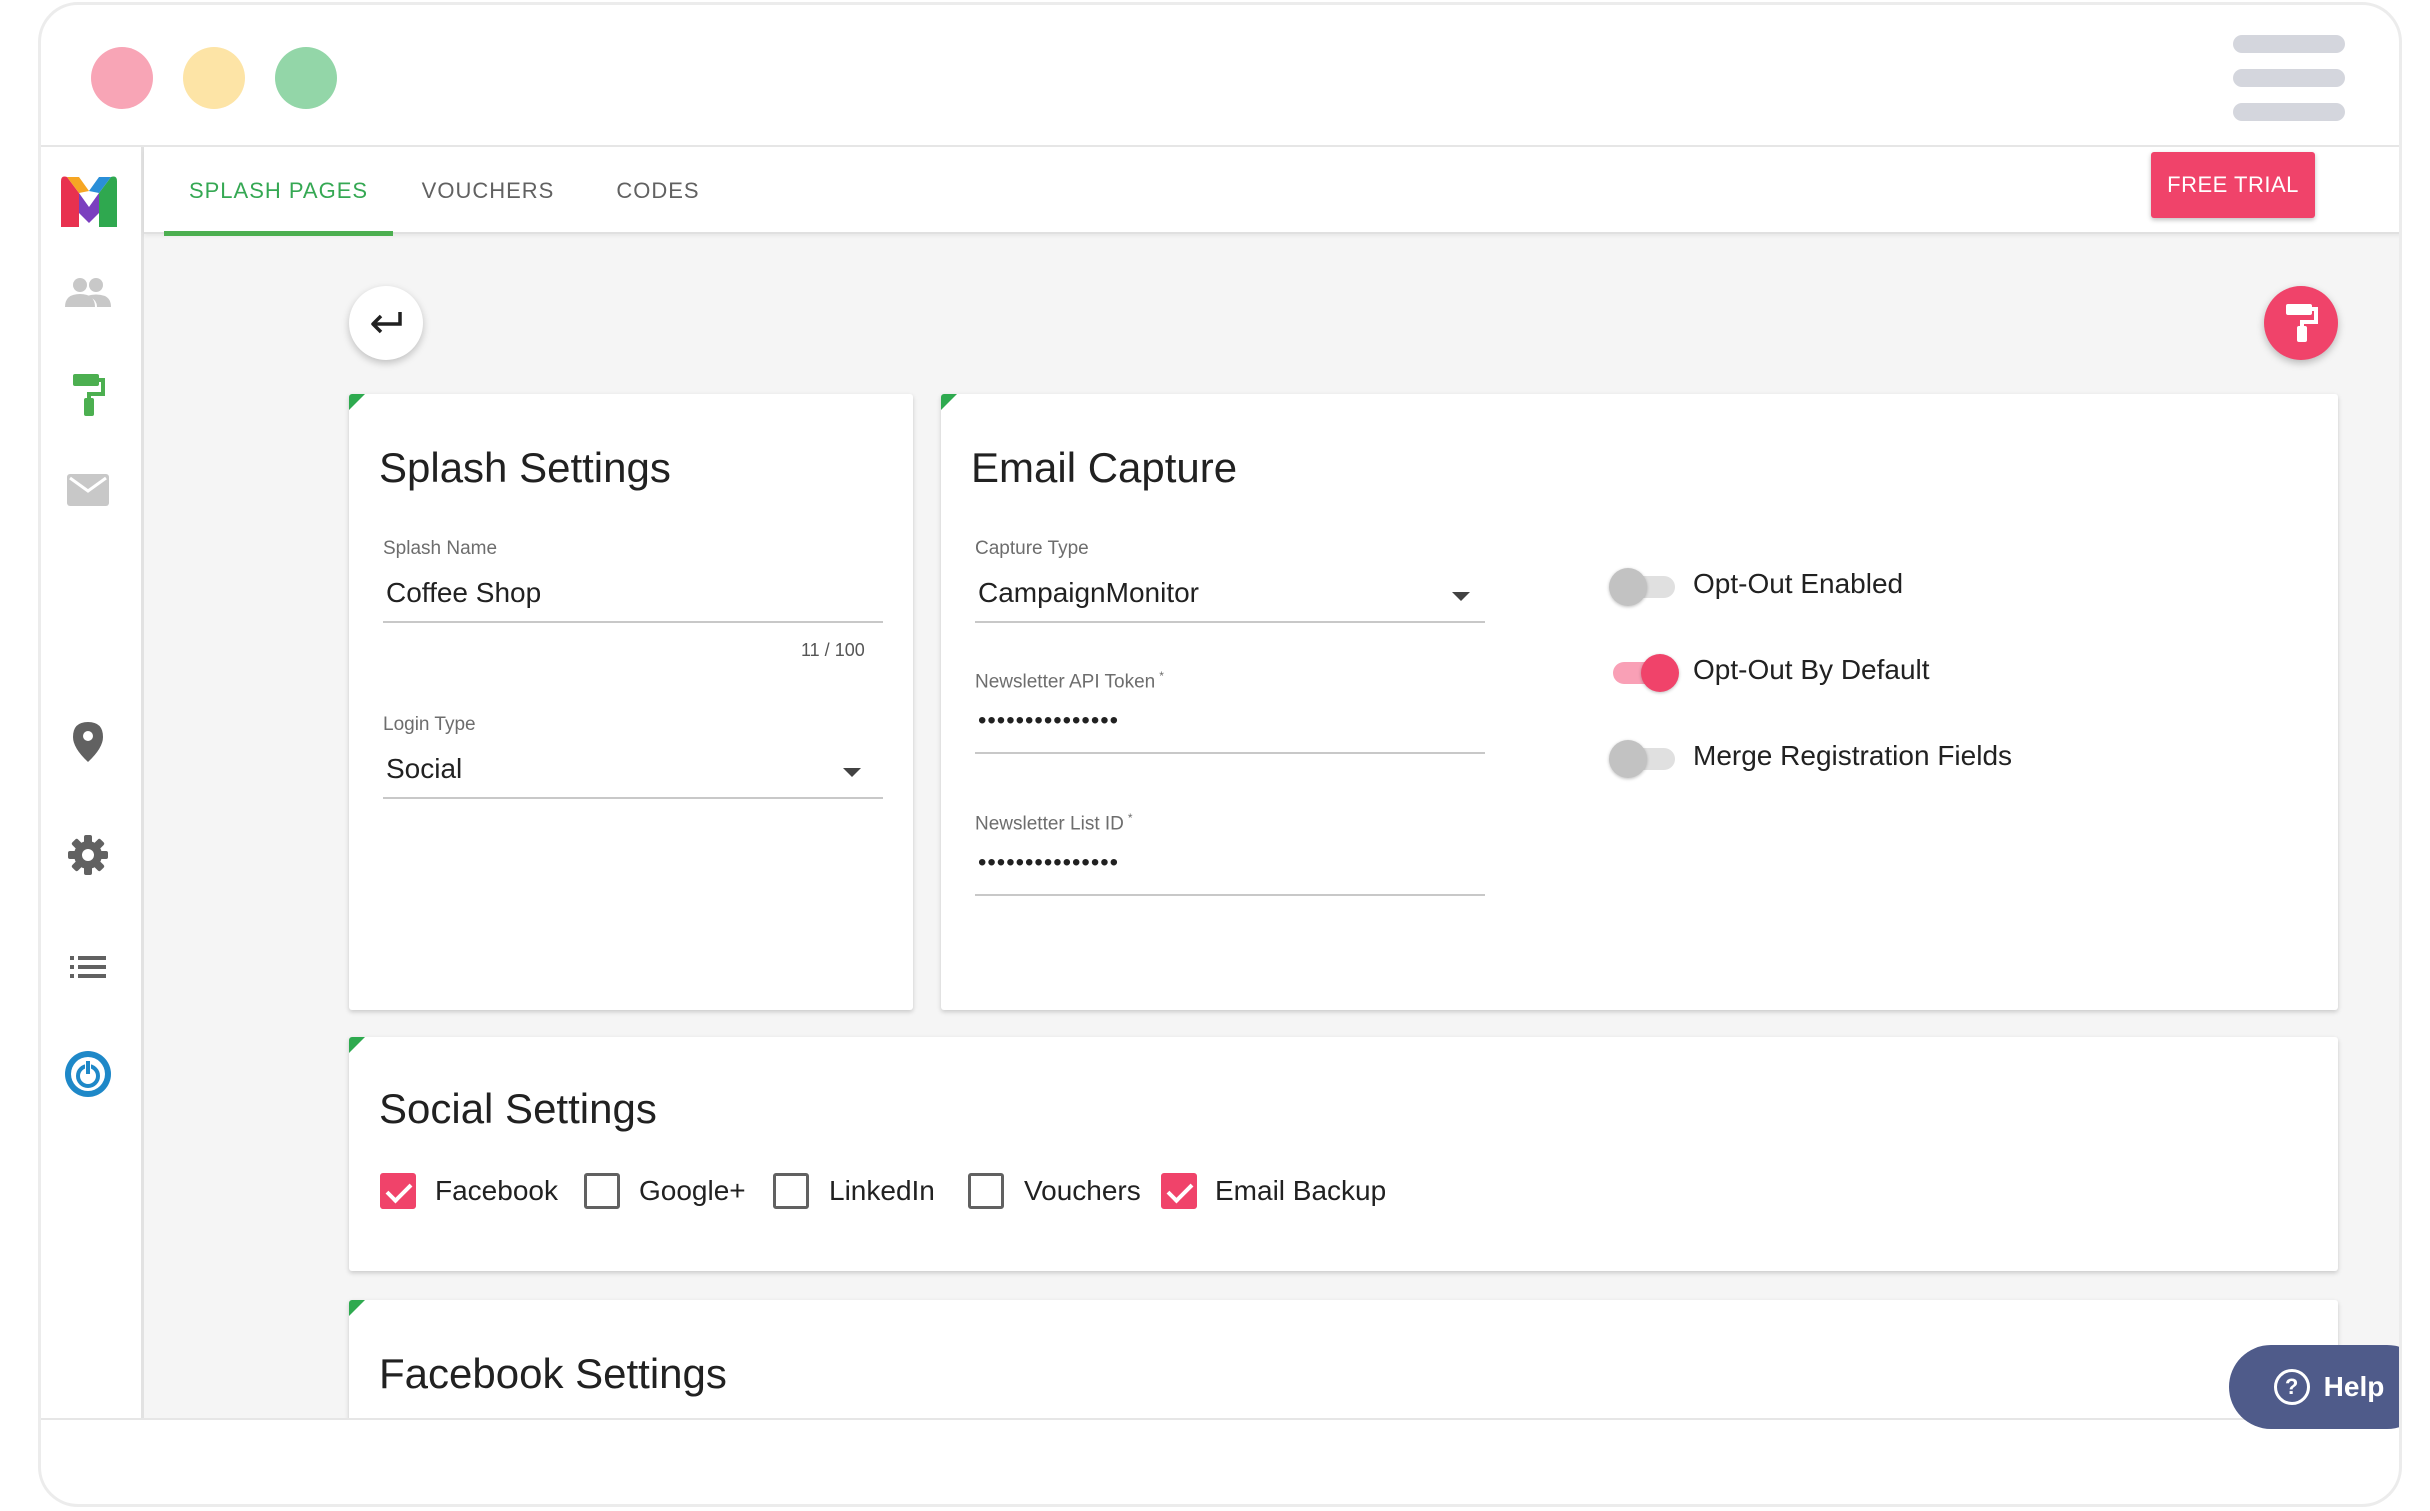 This screenshot has width=2430, height=1511. I want to click on capture-type-label: Capture Type, so click(1032, 548).